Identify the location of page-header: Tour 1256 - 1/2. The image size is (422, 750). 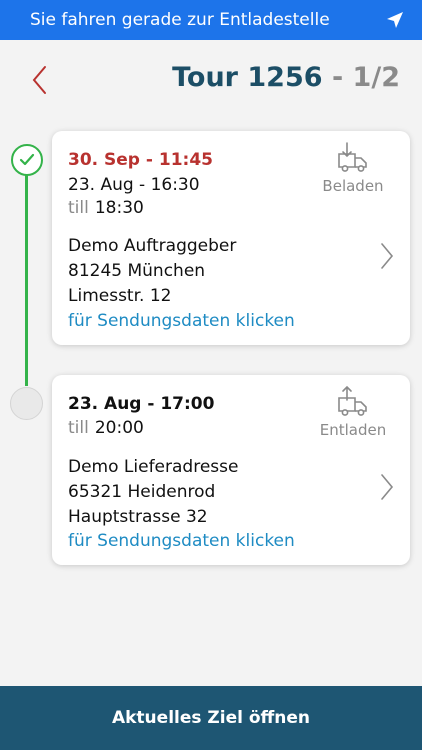
(211, 80).